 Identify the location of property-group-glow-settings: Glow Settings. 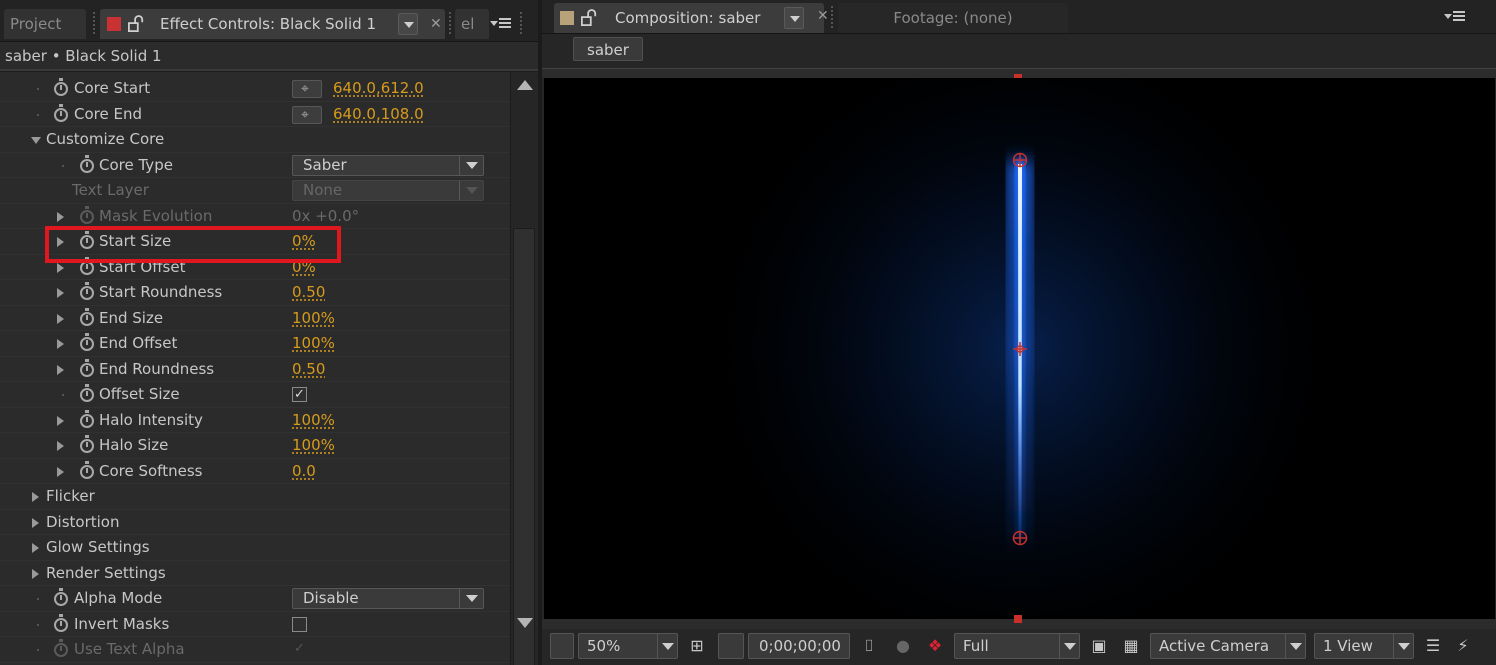
(255, 548).